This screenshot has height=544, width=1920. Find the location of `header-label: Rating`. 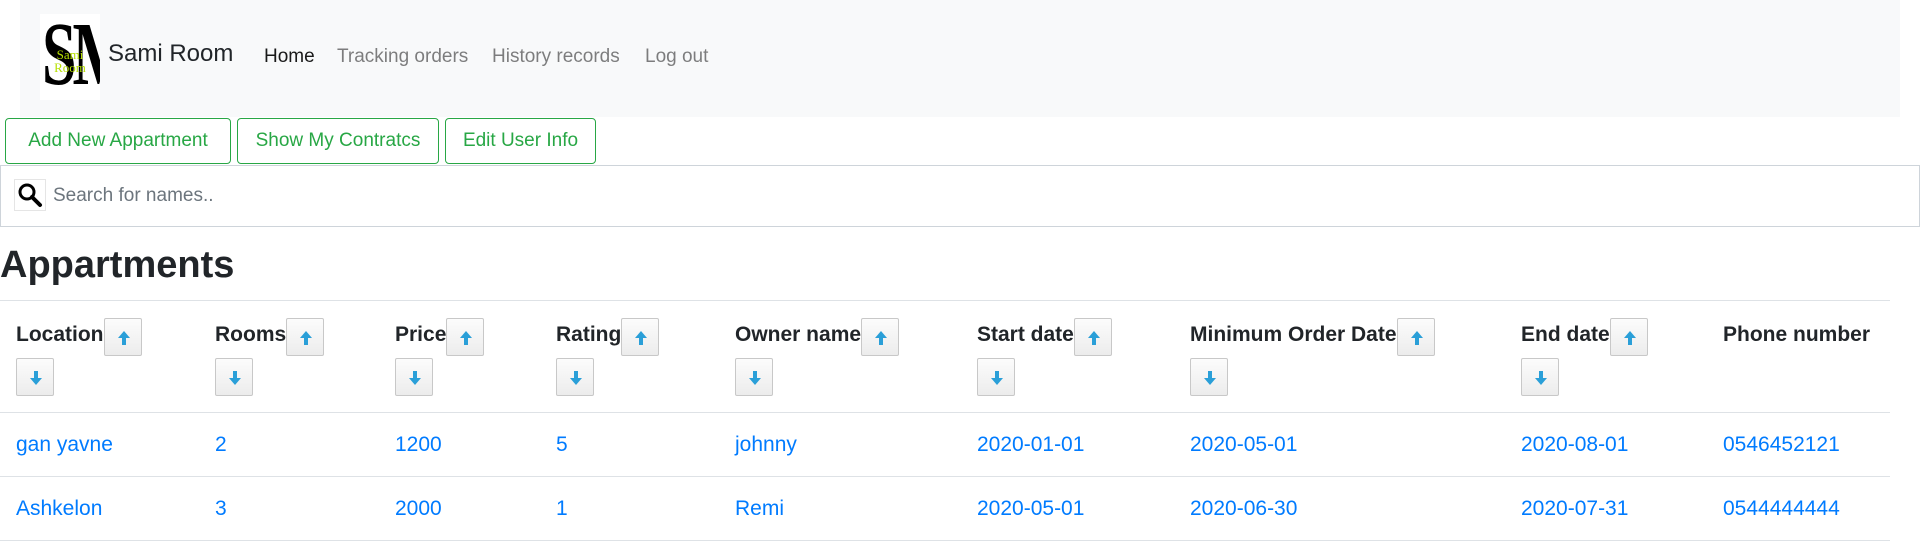

header-label: Rating is located at coordinates (589, 334).